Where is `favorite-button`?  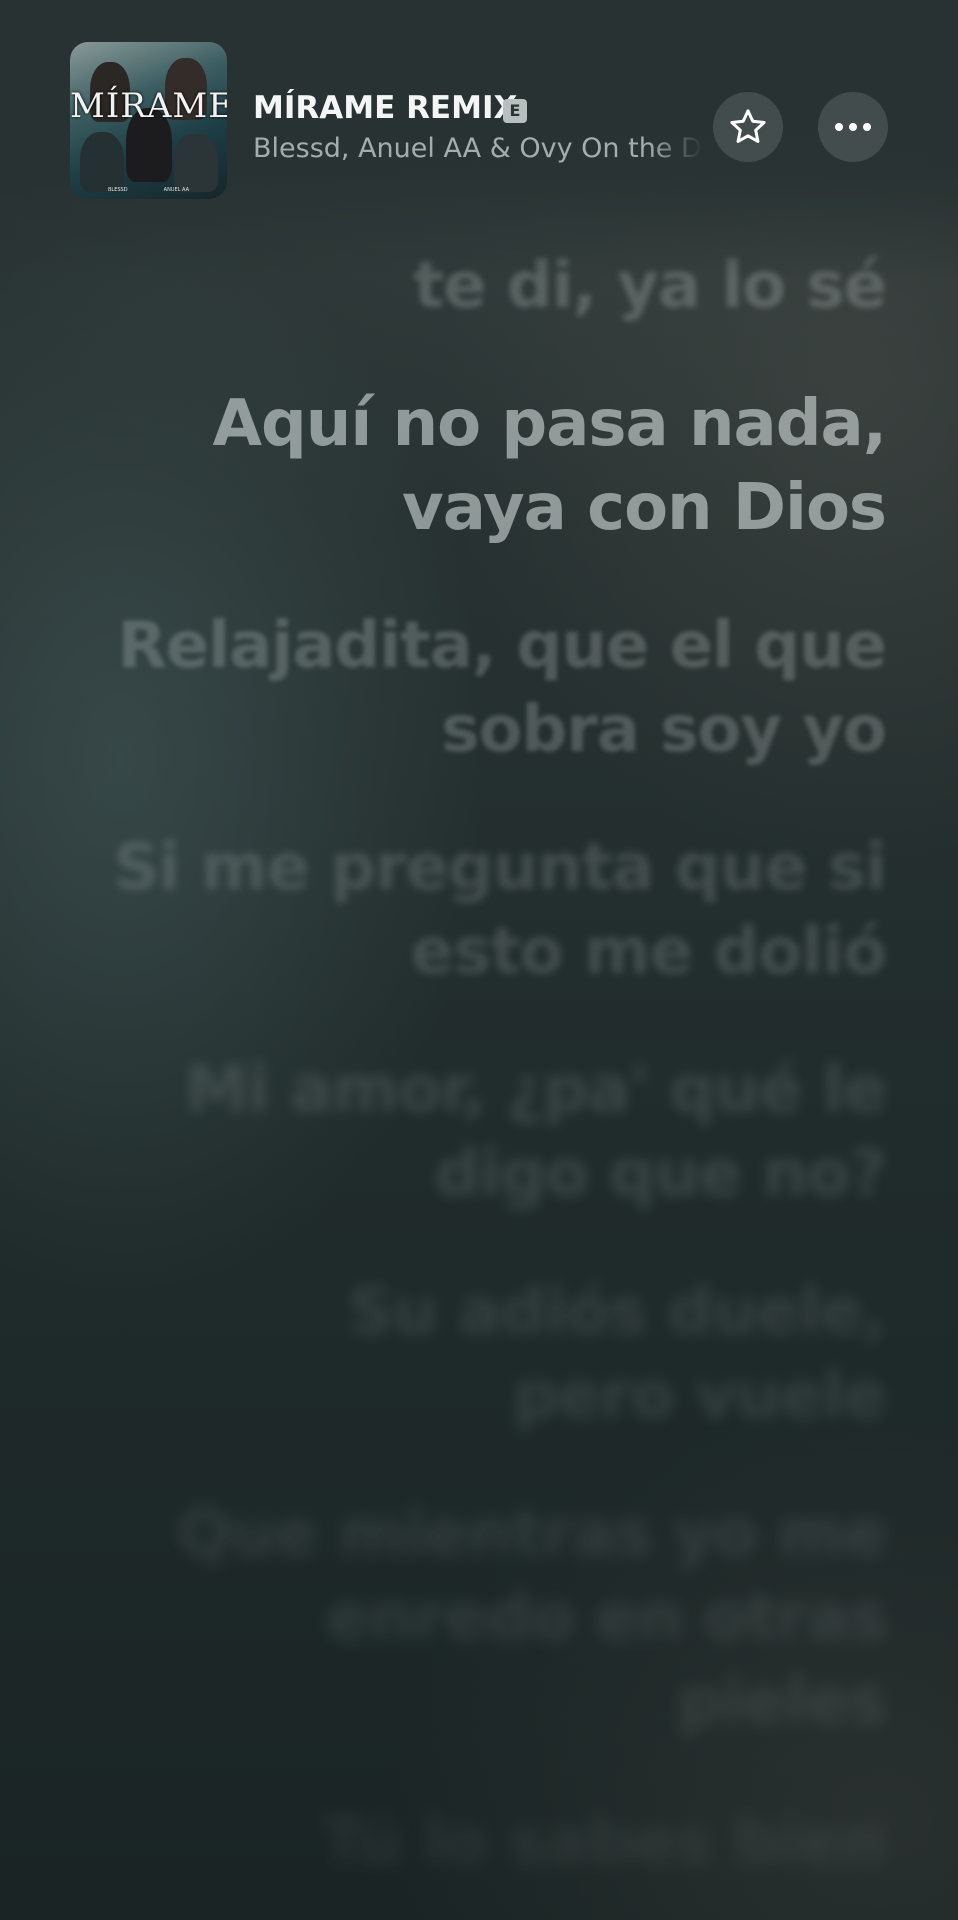 favorite-button is located at coordinates (748, 127).